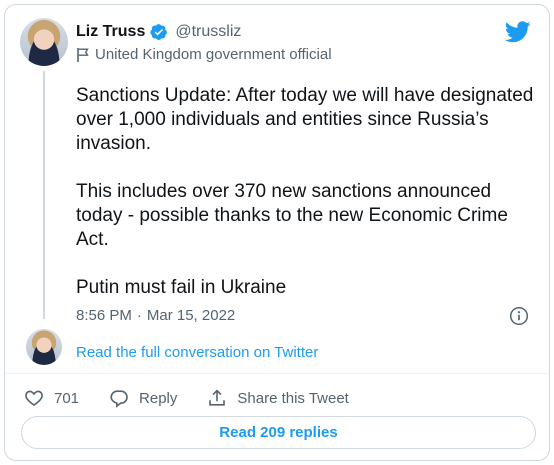 This screenshot has width=554, height=465. I want to click on tweet-timestamp: 8:56 PM · Mar 15, 2022, so click(155, 315).